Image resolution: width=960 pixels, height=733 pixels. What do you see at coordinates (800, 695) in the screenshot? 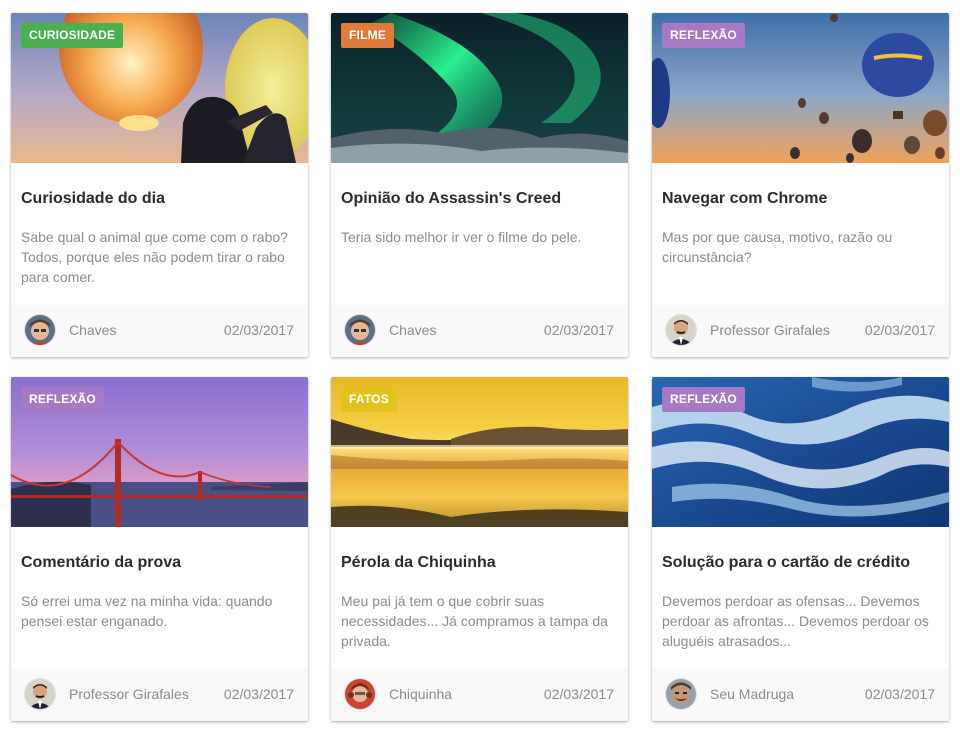
I see `card-footer: Seu Madruga 02/03/2017` at bounding box center [800, 695].